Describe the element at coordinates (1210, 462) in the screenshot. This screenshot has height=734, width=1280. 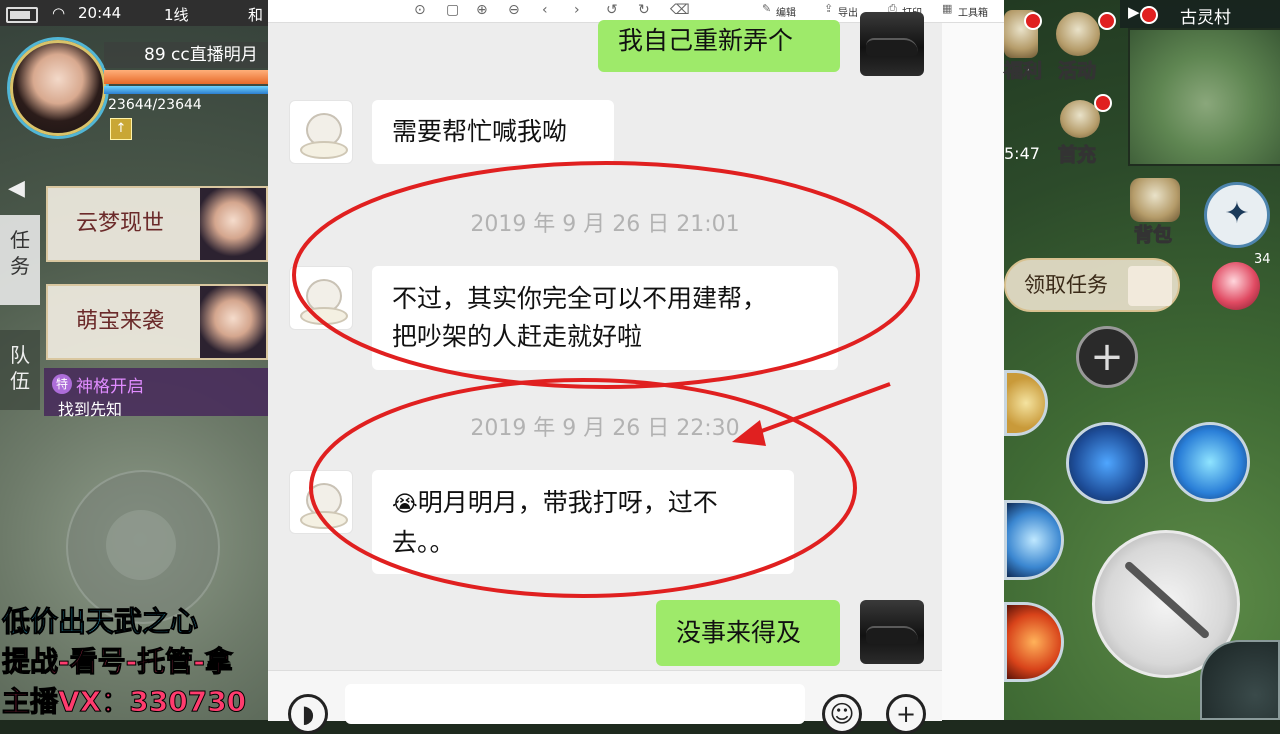
I see `skill-3-icon` at that location.